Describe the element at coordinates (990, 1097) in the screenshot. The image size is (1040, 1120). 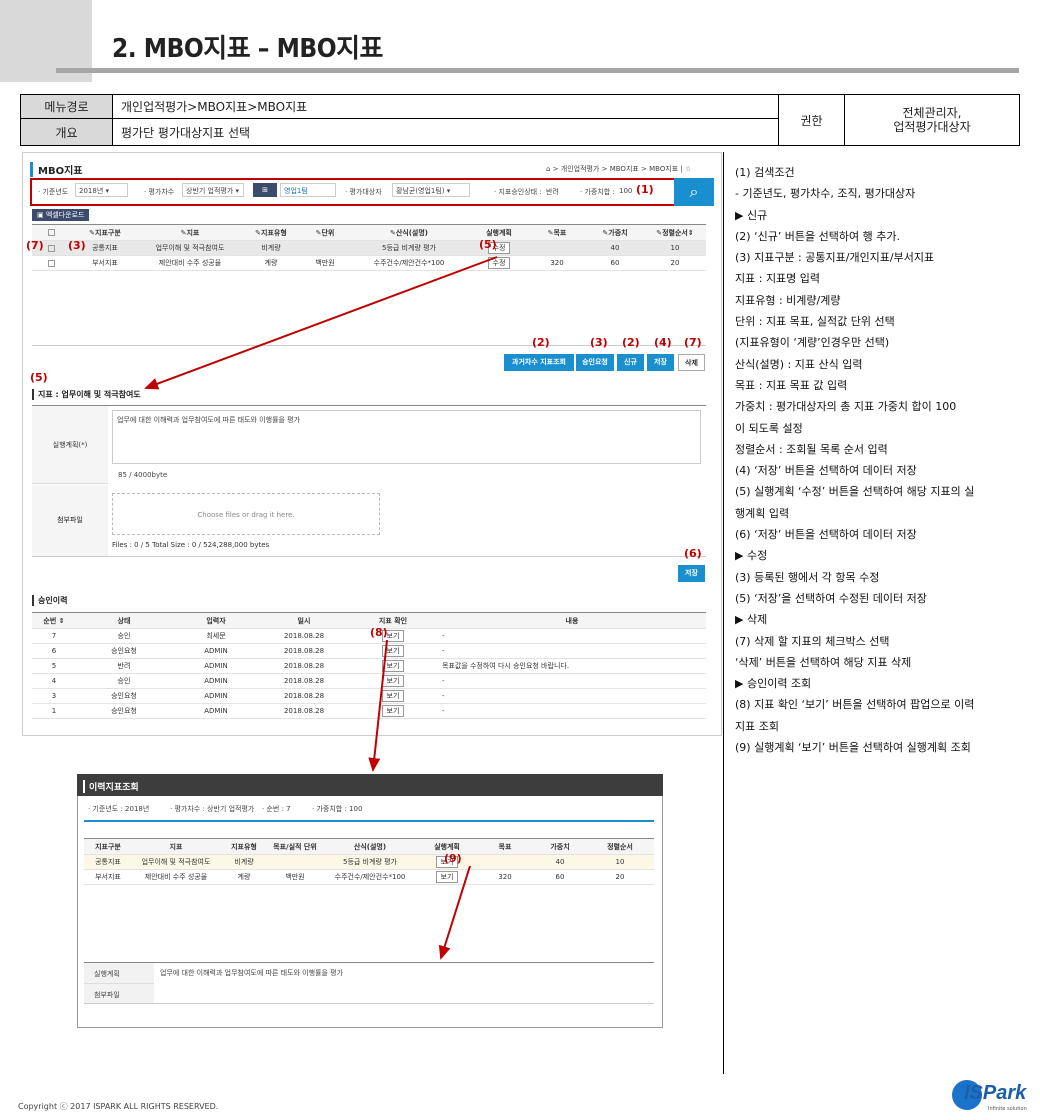
I see `ispark-logo: ISPark Infinite solution` at that location.